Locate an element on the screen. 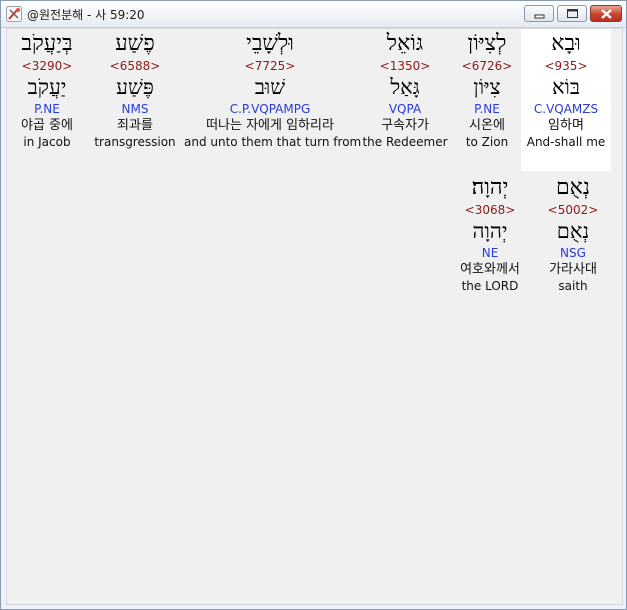 The image size is (627, 610). strong-number: <3068> is located at coordinates (490, 210).